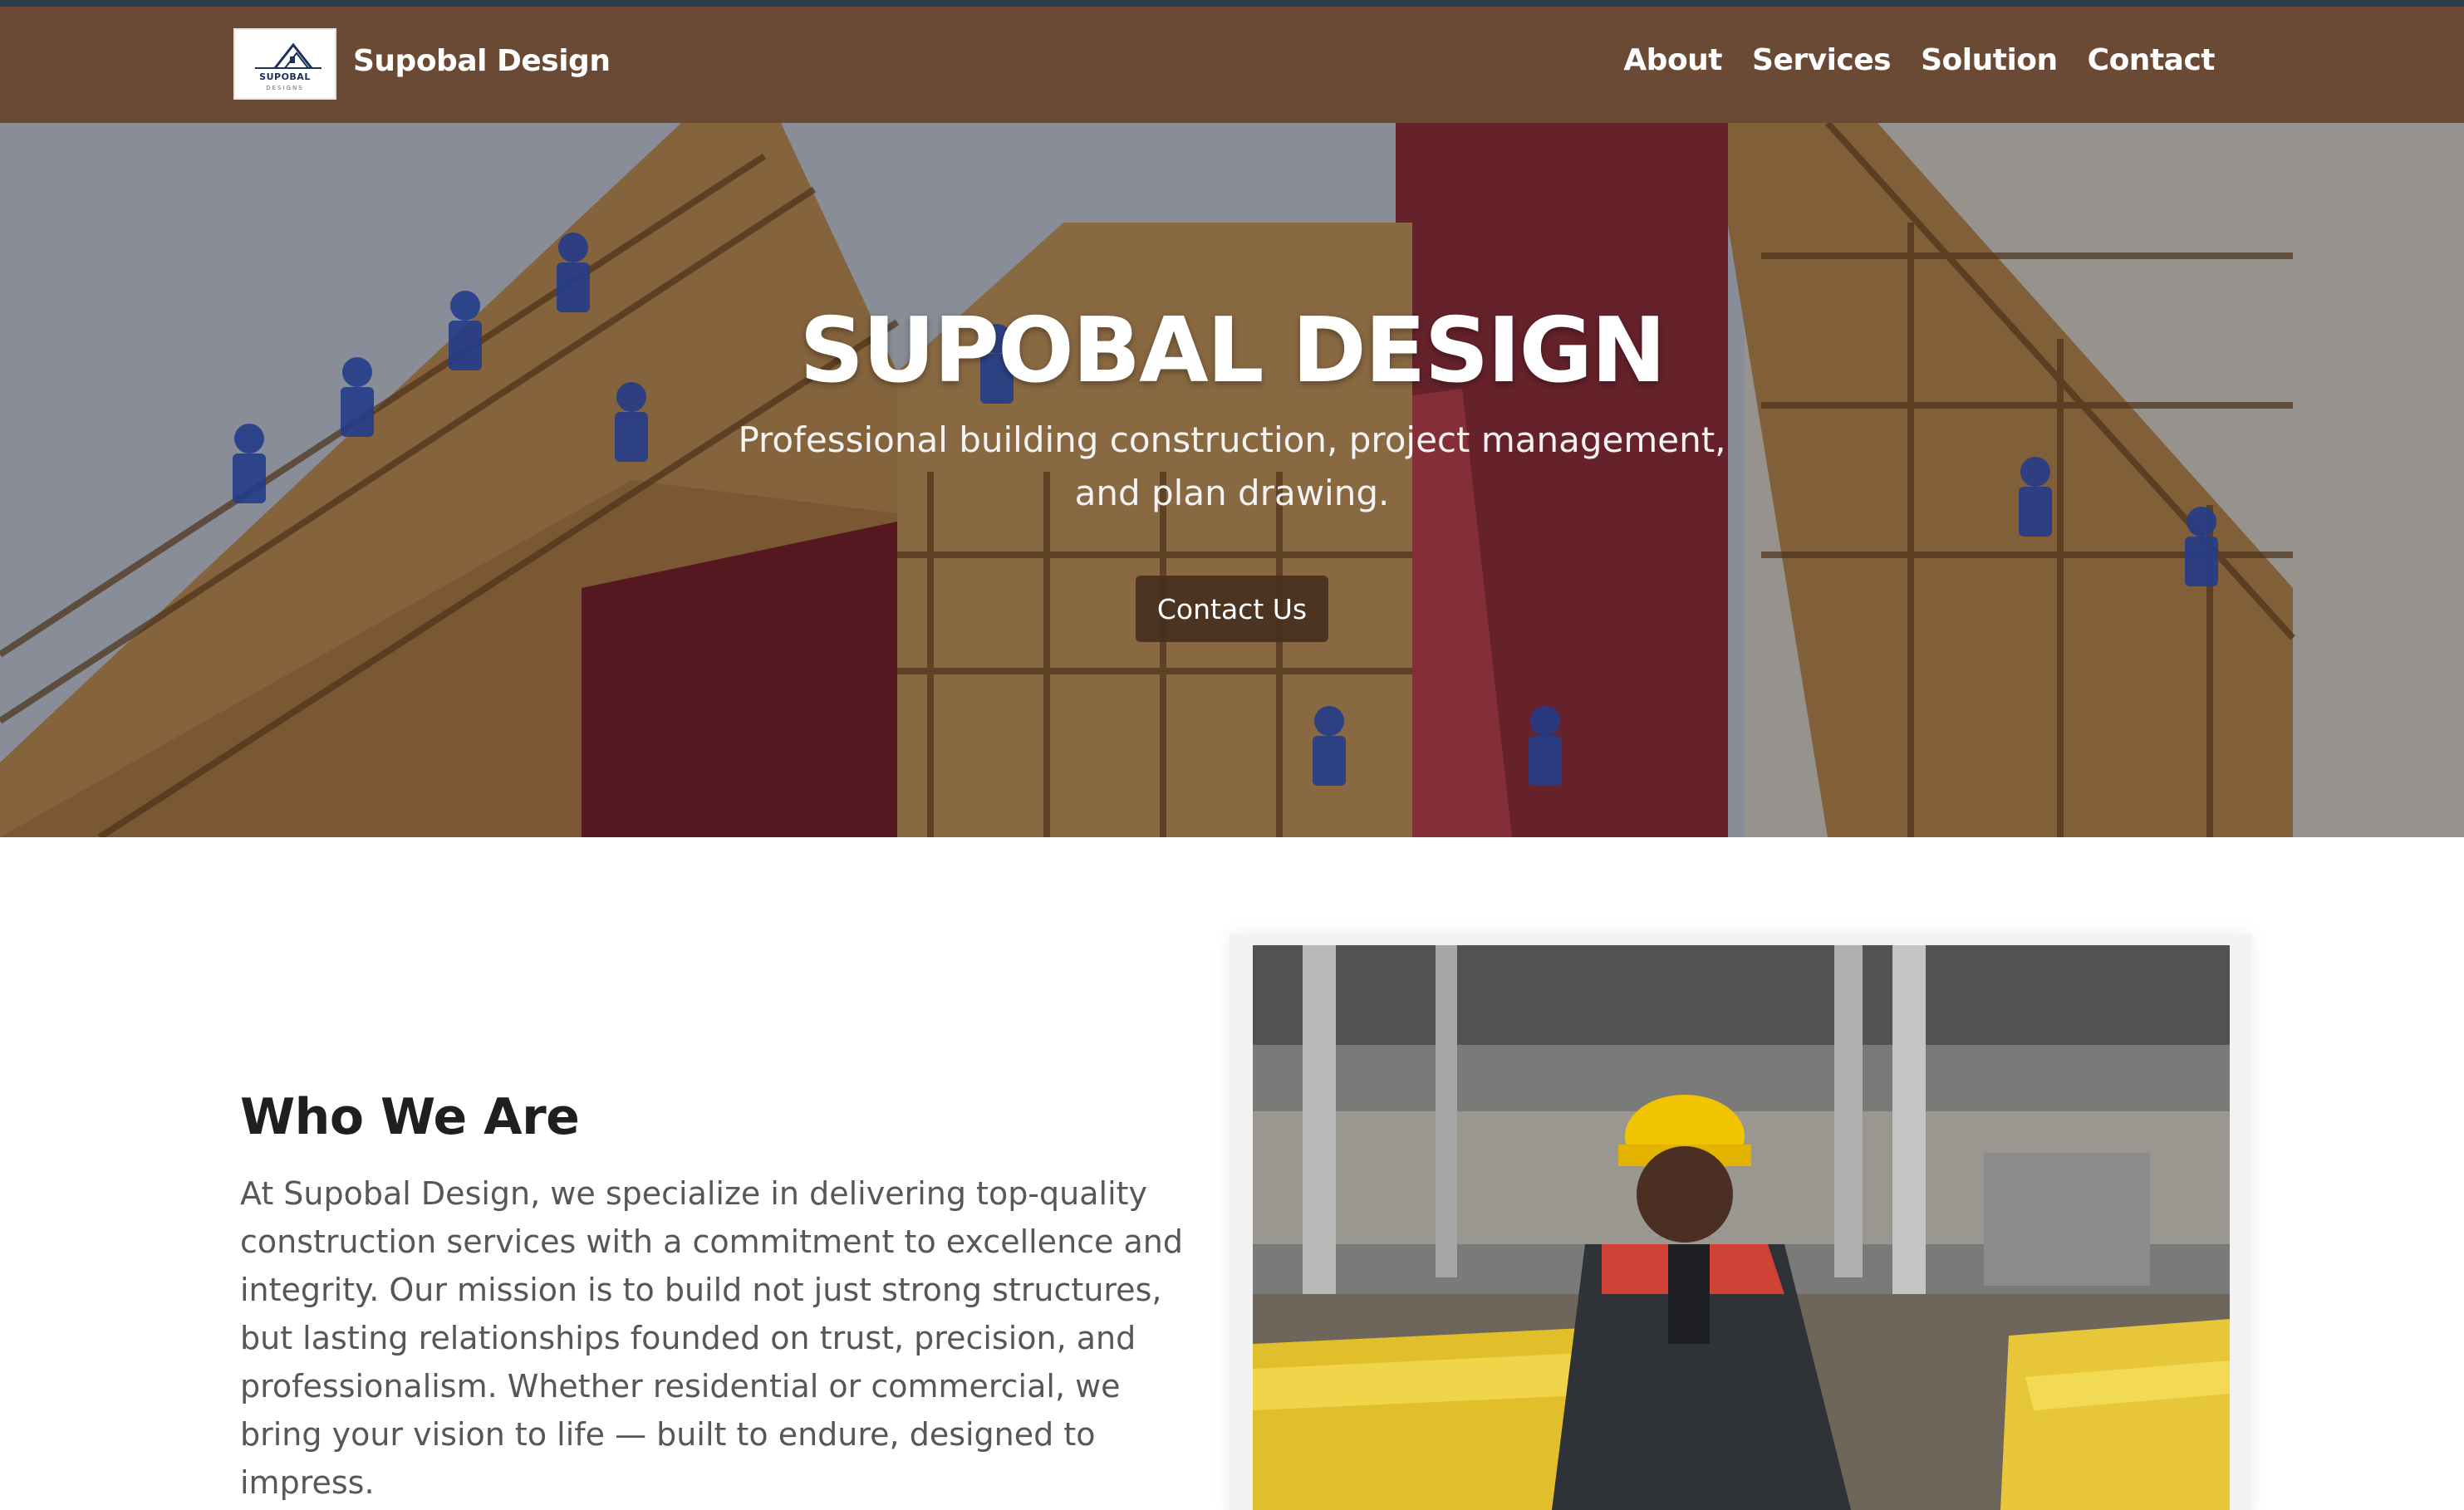 This screenshot has width=2464, height=1510. What do you see at coordinates (410, 1117) in the screenshot?
I see `who-we-are-title: Who We Are` at bounding box center [410, 1117].